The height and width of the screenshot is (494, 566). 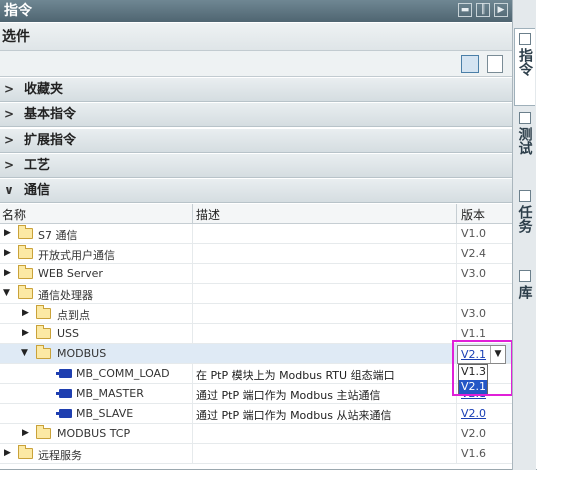 What do you see at coordinates (110, 393) in the screenshot?
I see `row-name: MB_MASTER` at bounding box center [110, 393].